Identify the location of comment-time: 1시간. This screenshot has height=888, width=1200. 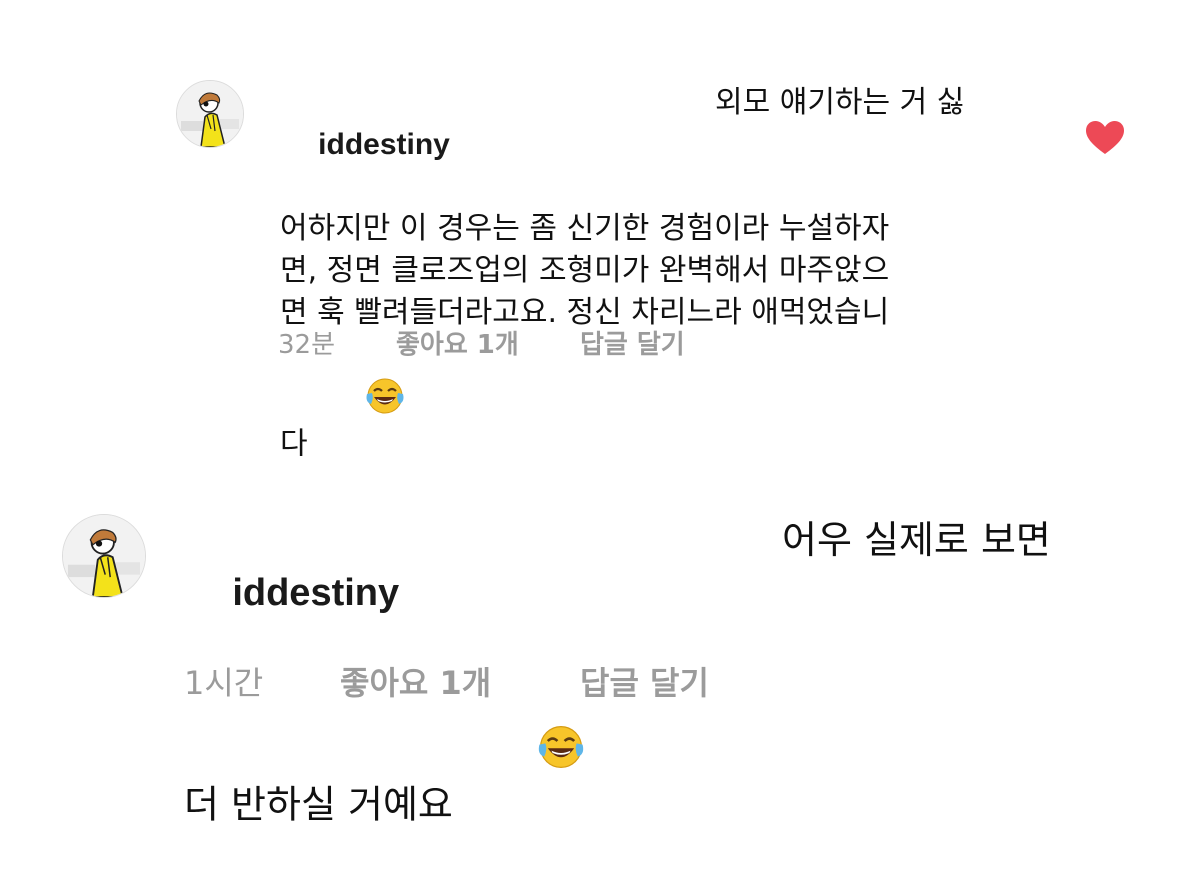
(224, 683).